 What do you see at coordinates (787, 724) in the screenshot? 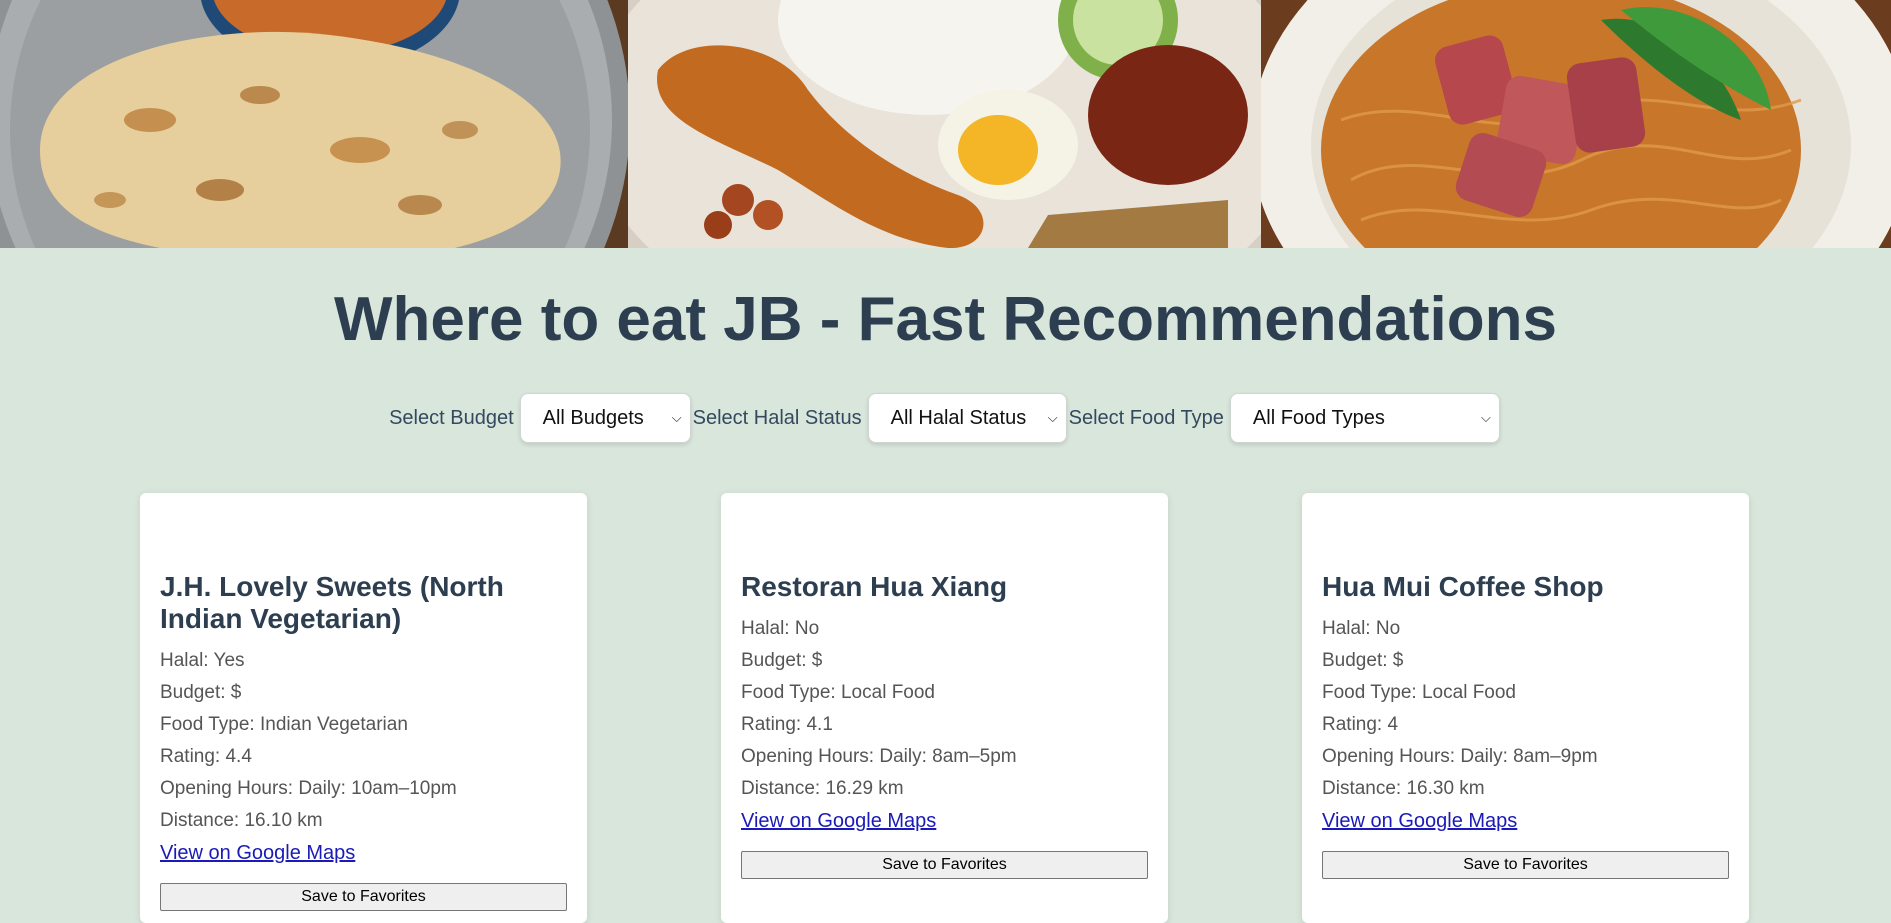
I see `rating-info: Rating: 4.1` at bounding box center [787, 724].